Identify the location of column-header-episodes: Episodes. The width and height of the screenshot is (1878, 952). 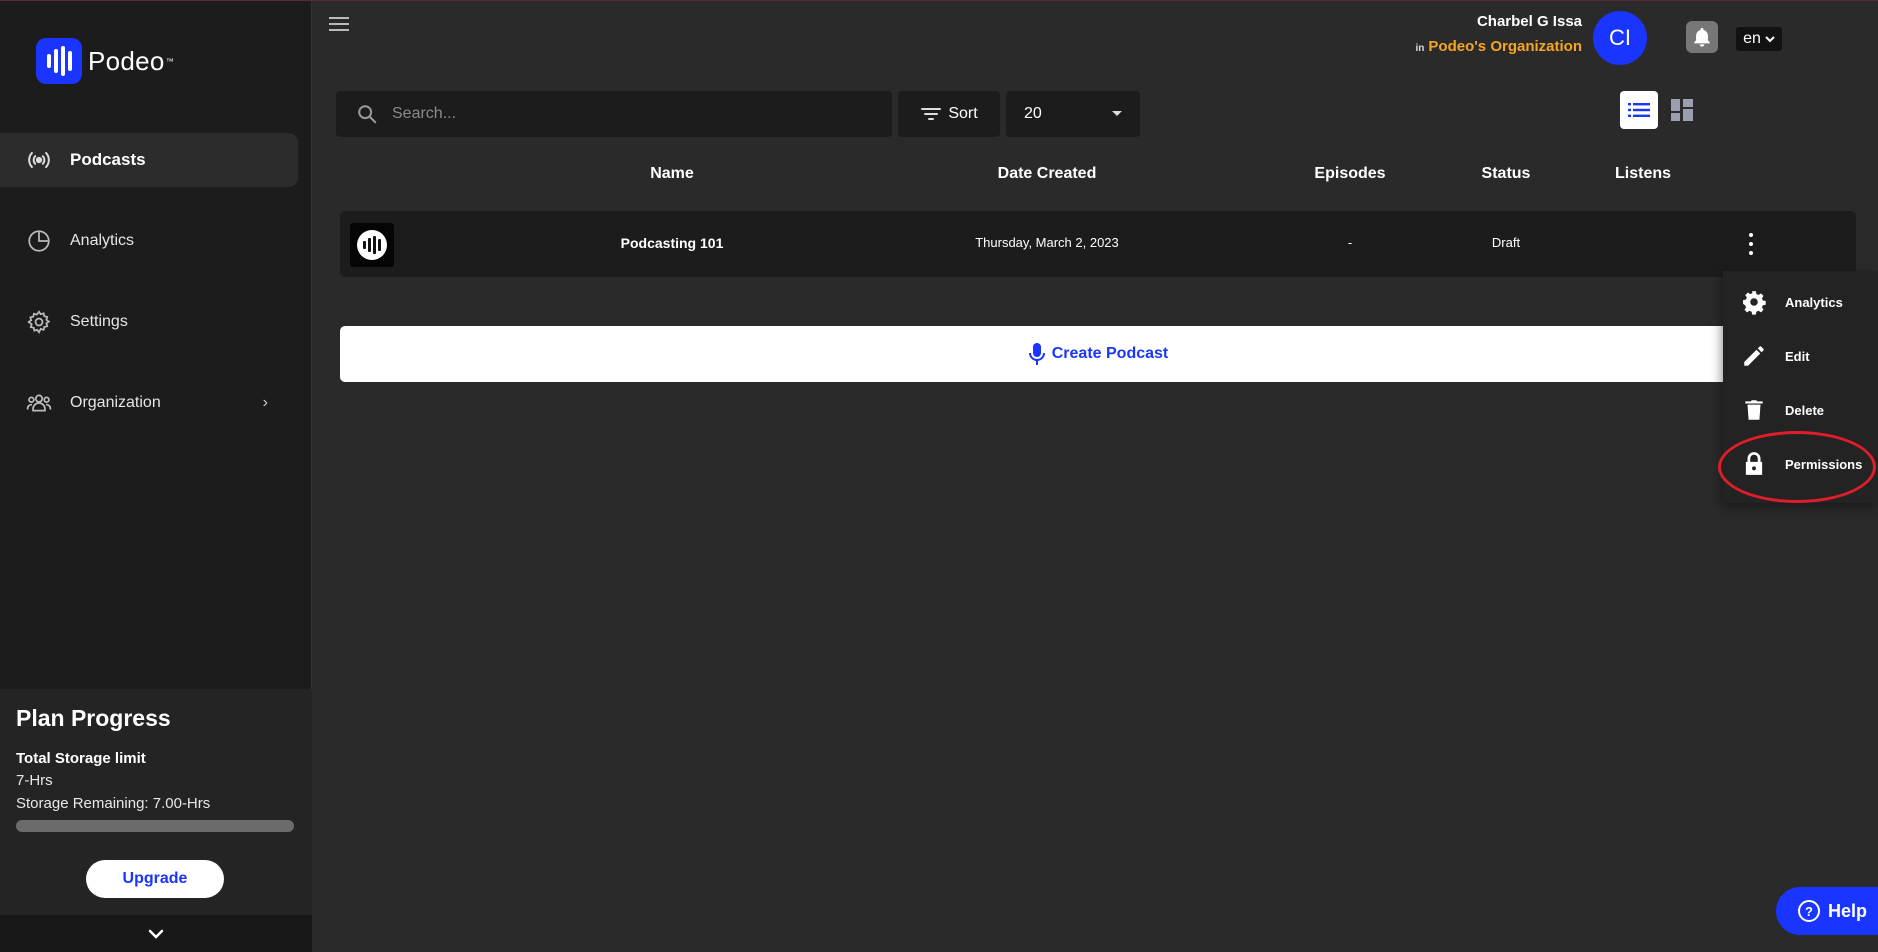
(1349, 174).